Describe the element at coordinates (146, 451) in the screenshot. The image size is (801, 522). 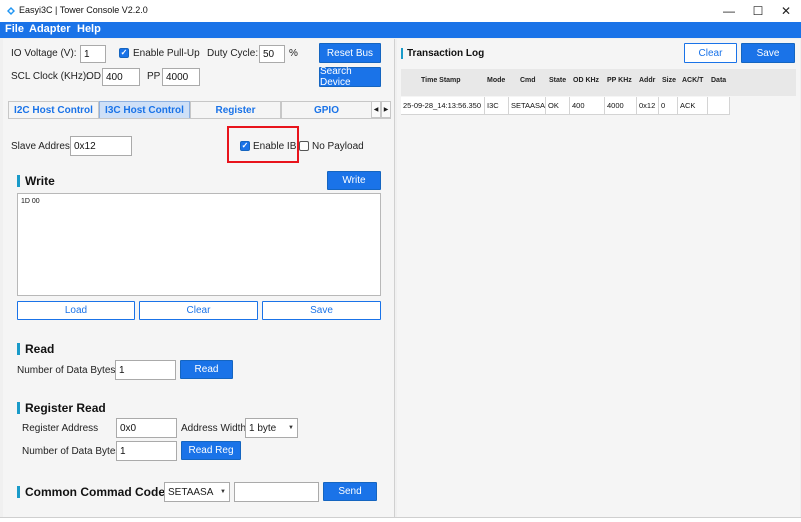
I see `register-num-bytes-input: 1` at that location.